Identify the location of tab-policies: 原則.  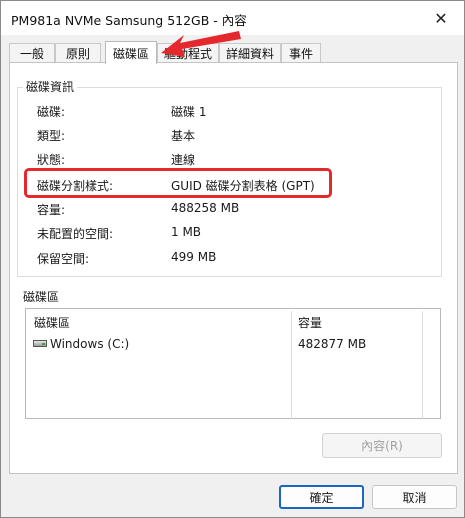
(78, 53).